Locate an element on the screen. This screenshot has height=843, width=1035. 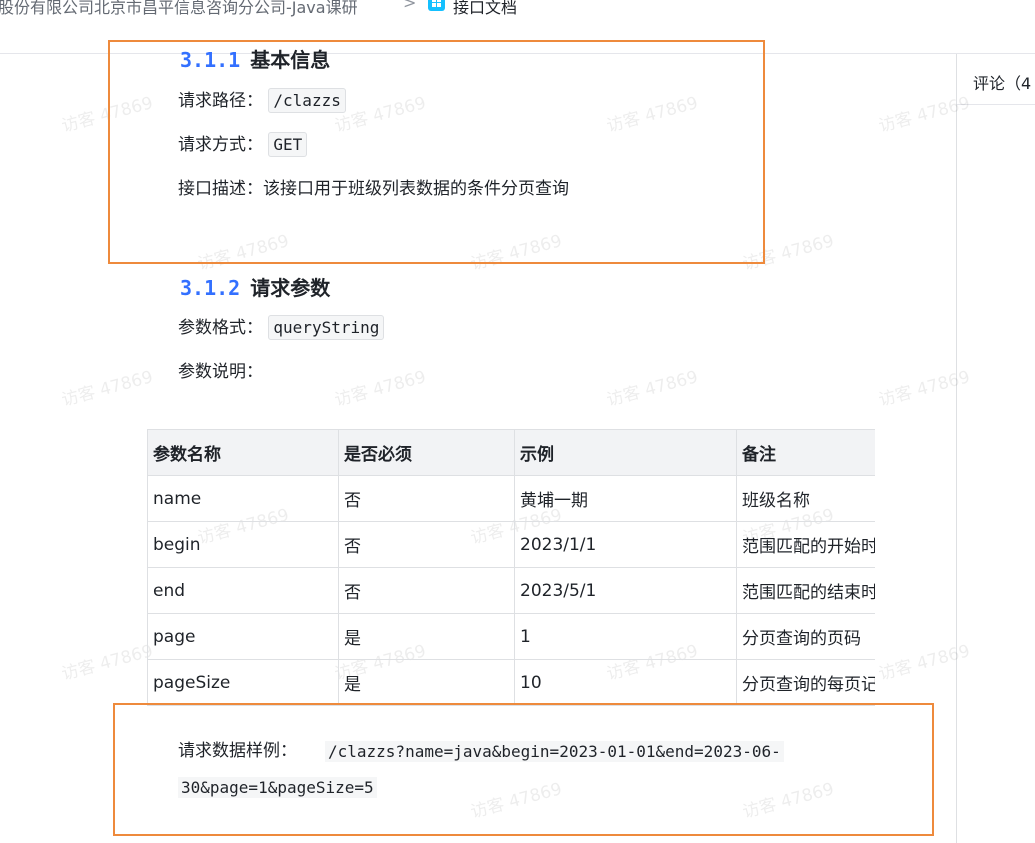
request-example-line: 请求数据样例： is located at coordinates (237, 751).